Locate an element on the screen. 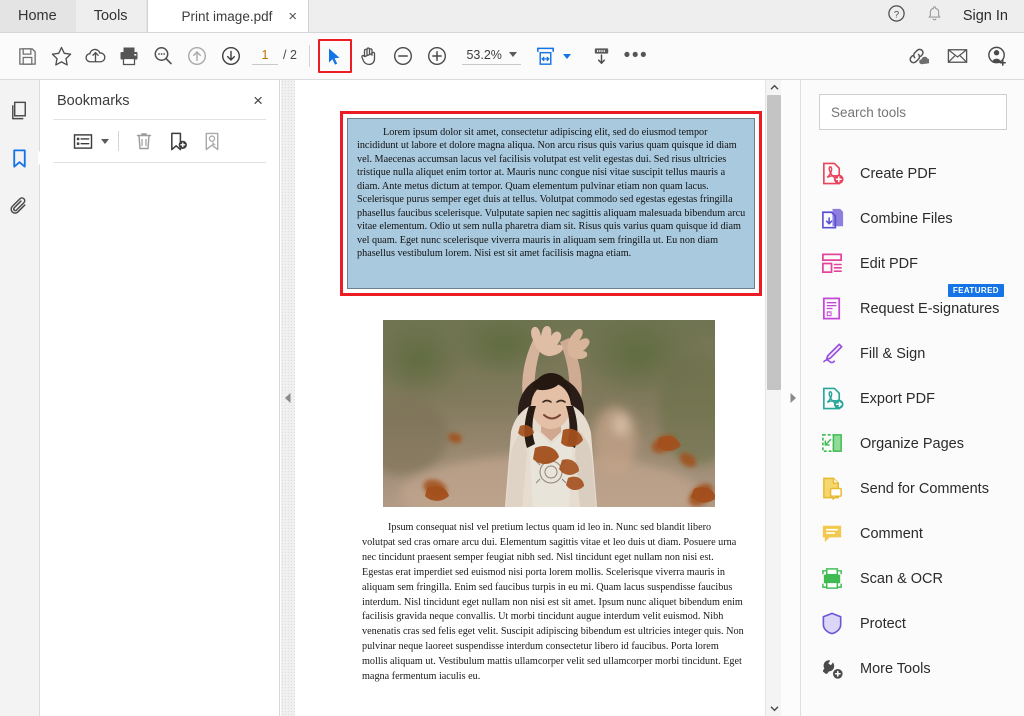  main-toolbar: / 2 53.2% ••• is located at coordinates (512, 56).